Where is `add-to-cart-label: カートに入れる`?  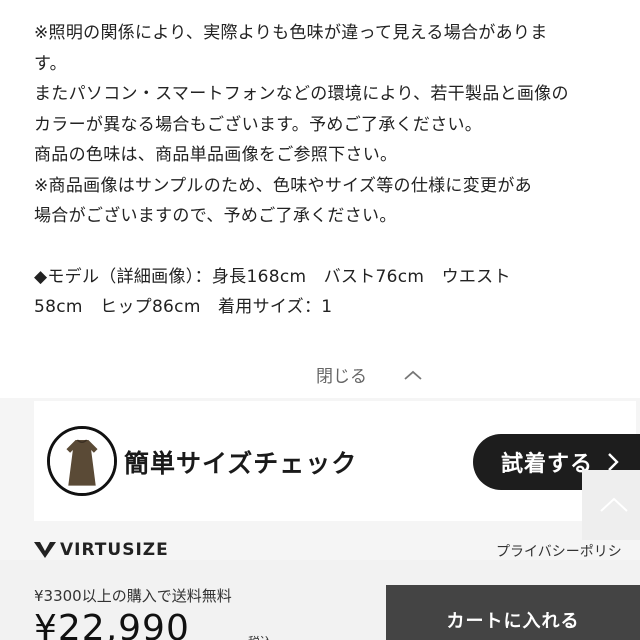
add-to-cart-label: カートに入れる is located at coordinates (513, 621).